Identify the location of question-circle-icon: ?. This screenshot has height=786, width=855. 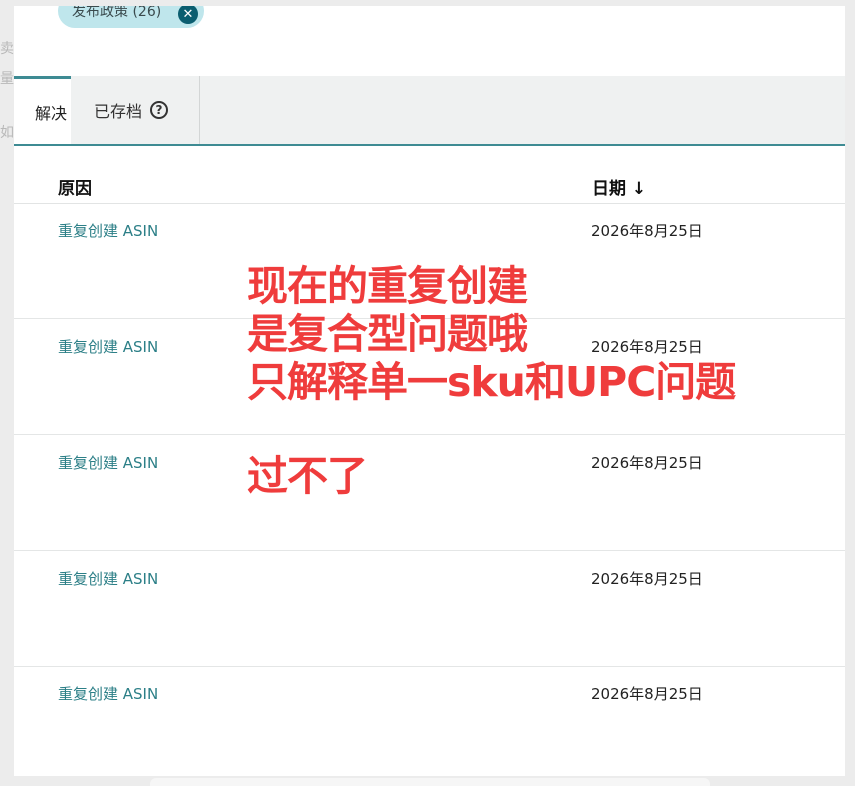
(159, 110).